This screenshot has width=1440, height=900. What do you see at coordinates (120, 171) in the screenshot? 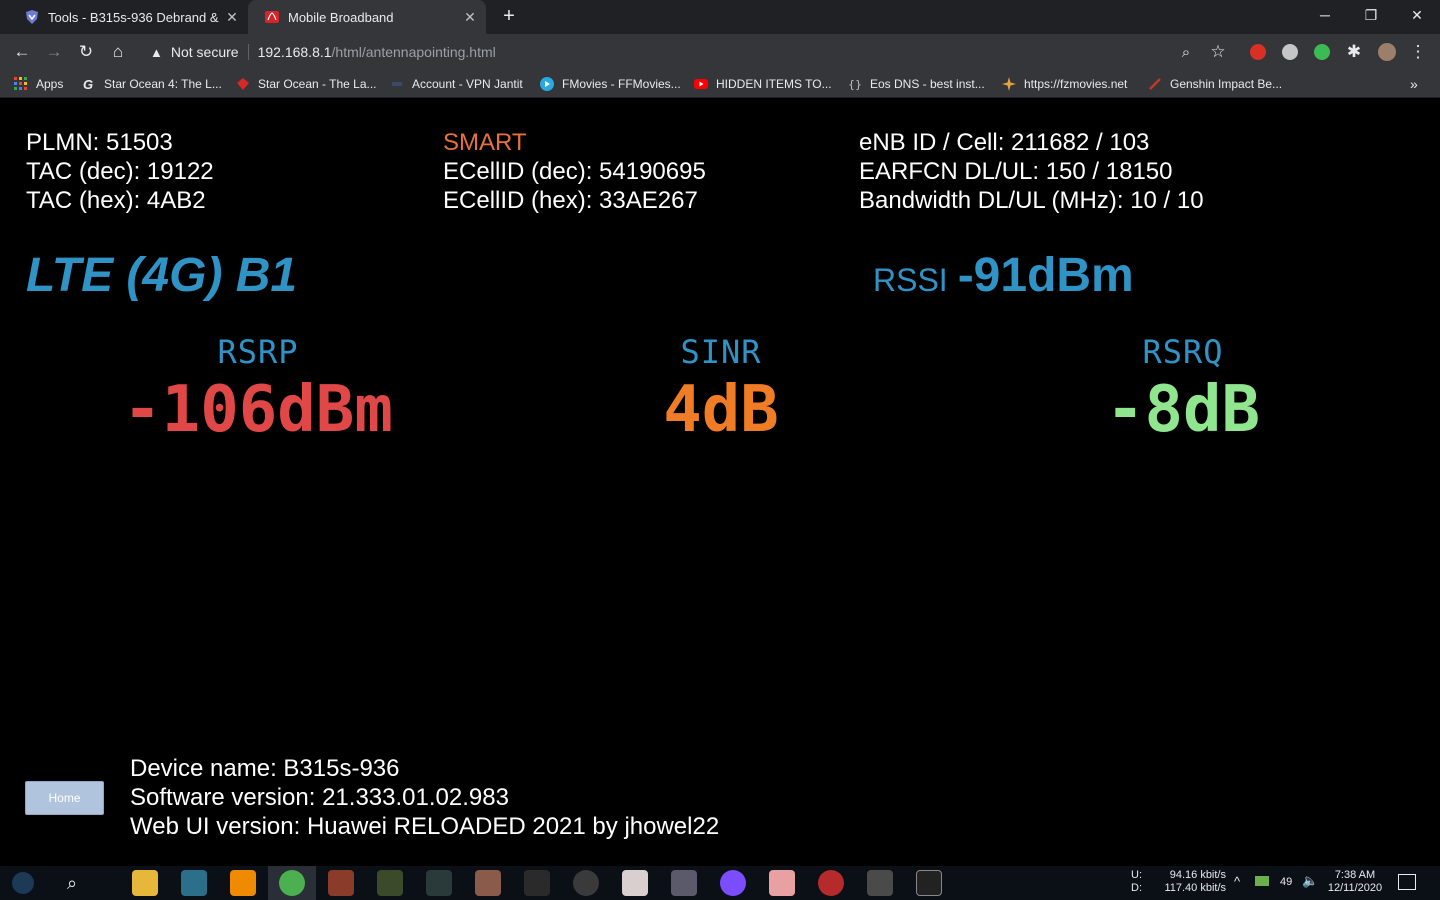
I see `tac-dec-value: TAC (dec): 19122` at bounding box center [120, 171].